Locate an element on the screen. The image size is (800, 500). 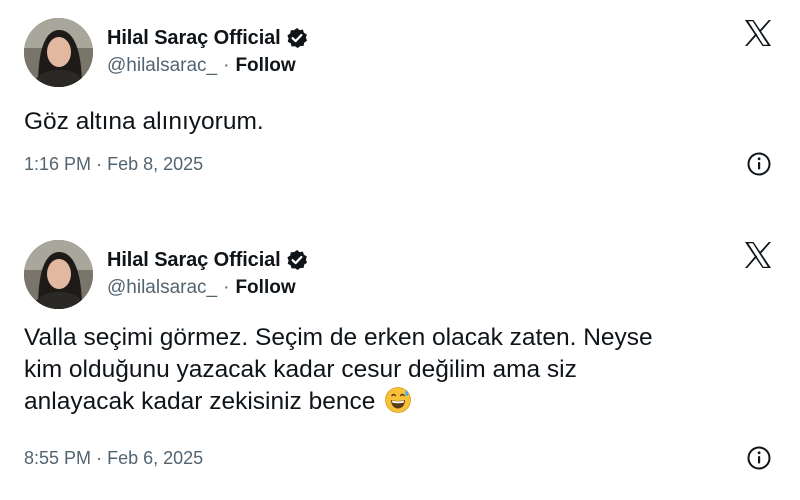
tweet-text-line: anlayacak kadar zekisiniz bence is located at coordinates (200, 401).